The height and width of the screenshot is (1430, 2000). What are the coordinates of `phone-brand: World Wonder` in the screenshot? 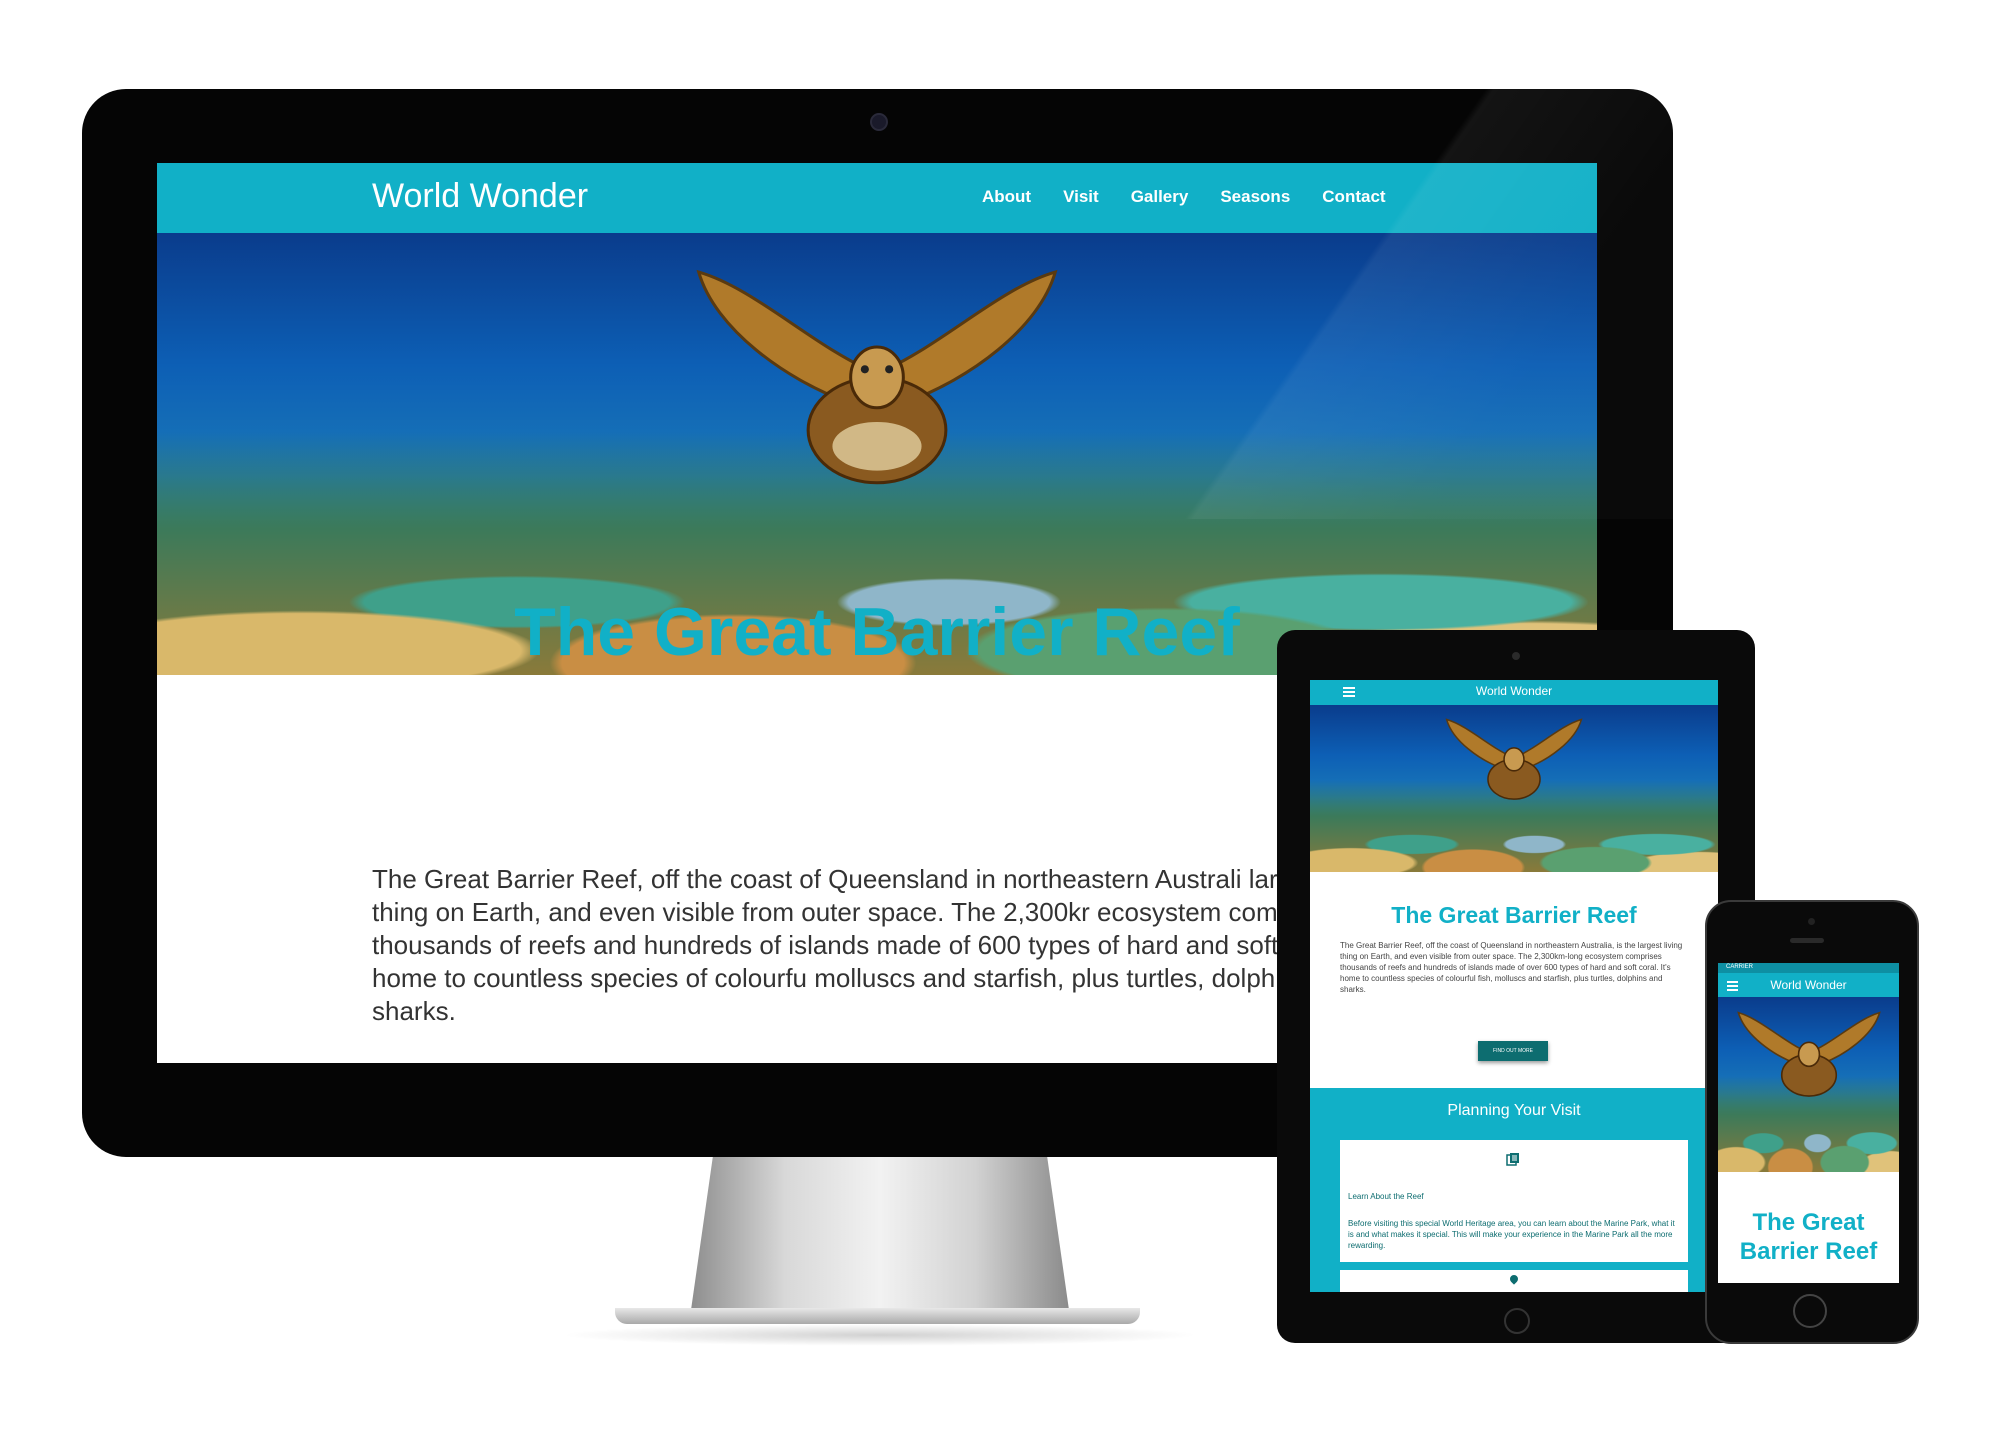 It's located at (1808, 985).